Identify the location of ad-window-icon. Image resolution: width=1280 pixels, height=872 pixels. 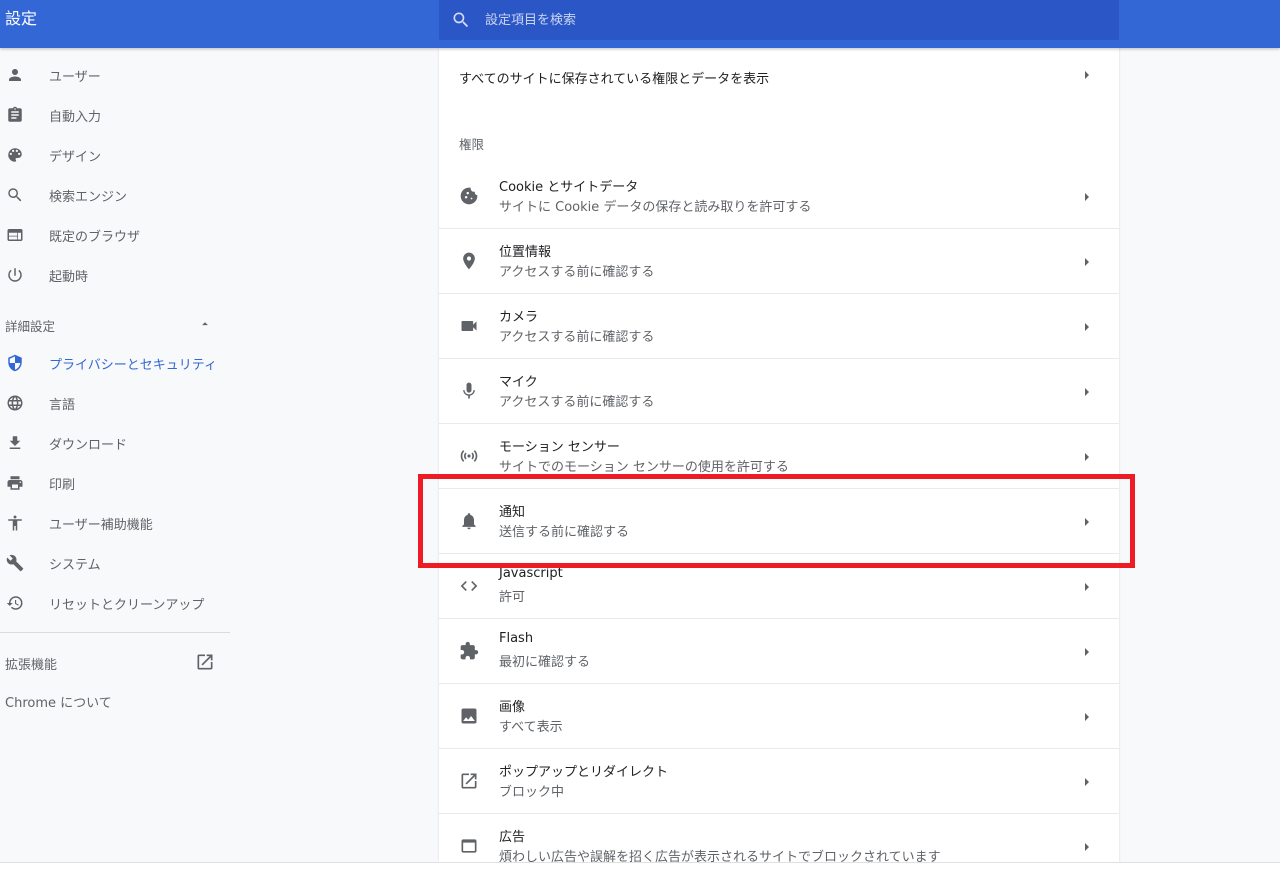
(469, 846).